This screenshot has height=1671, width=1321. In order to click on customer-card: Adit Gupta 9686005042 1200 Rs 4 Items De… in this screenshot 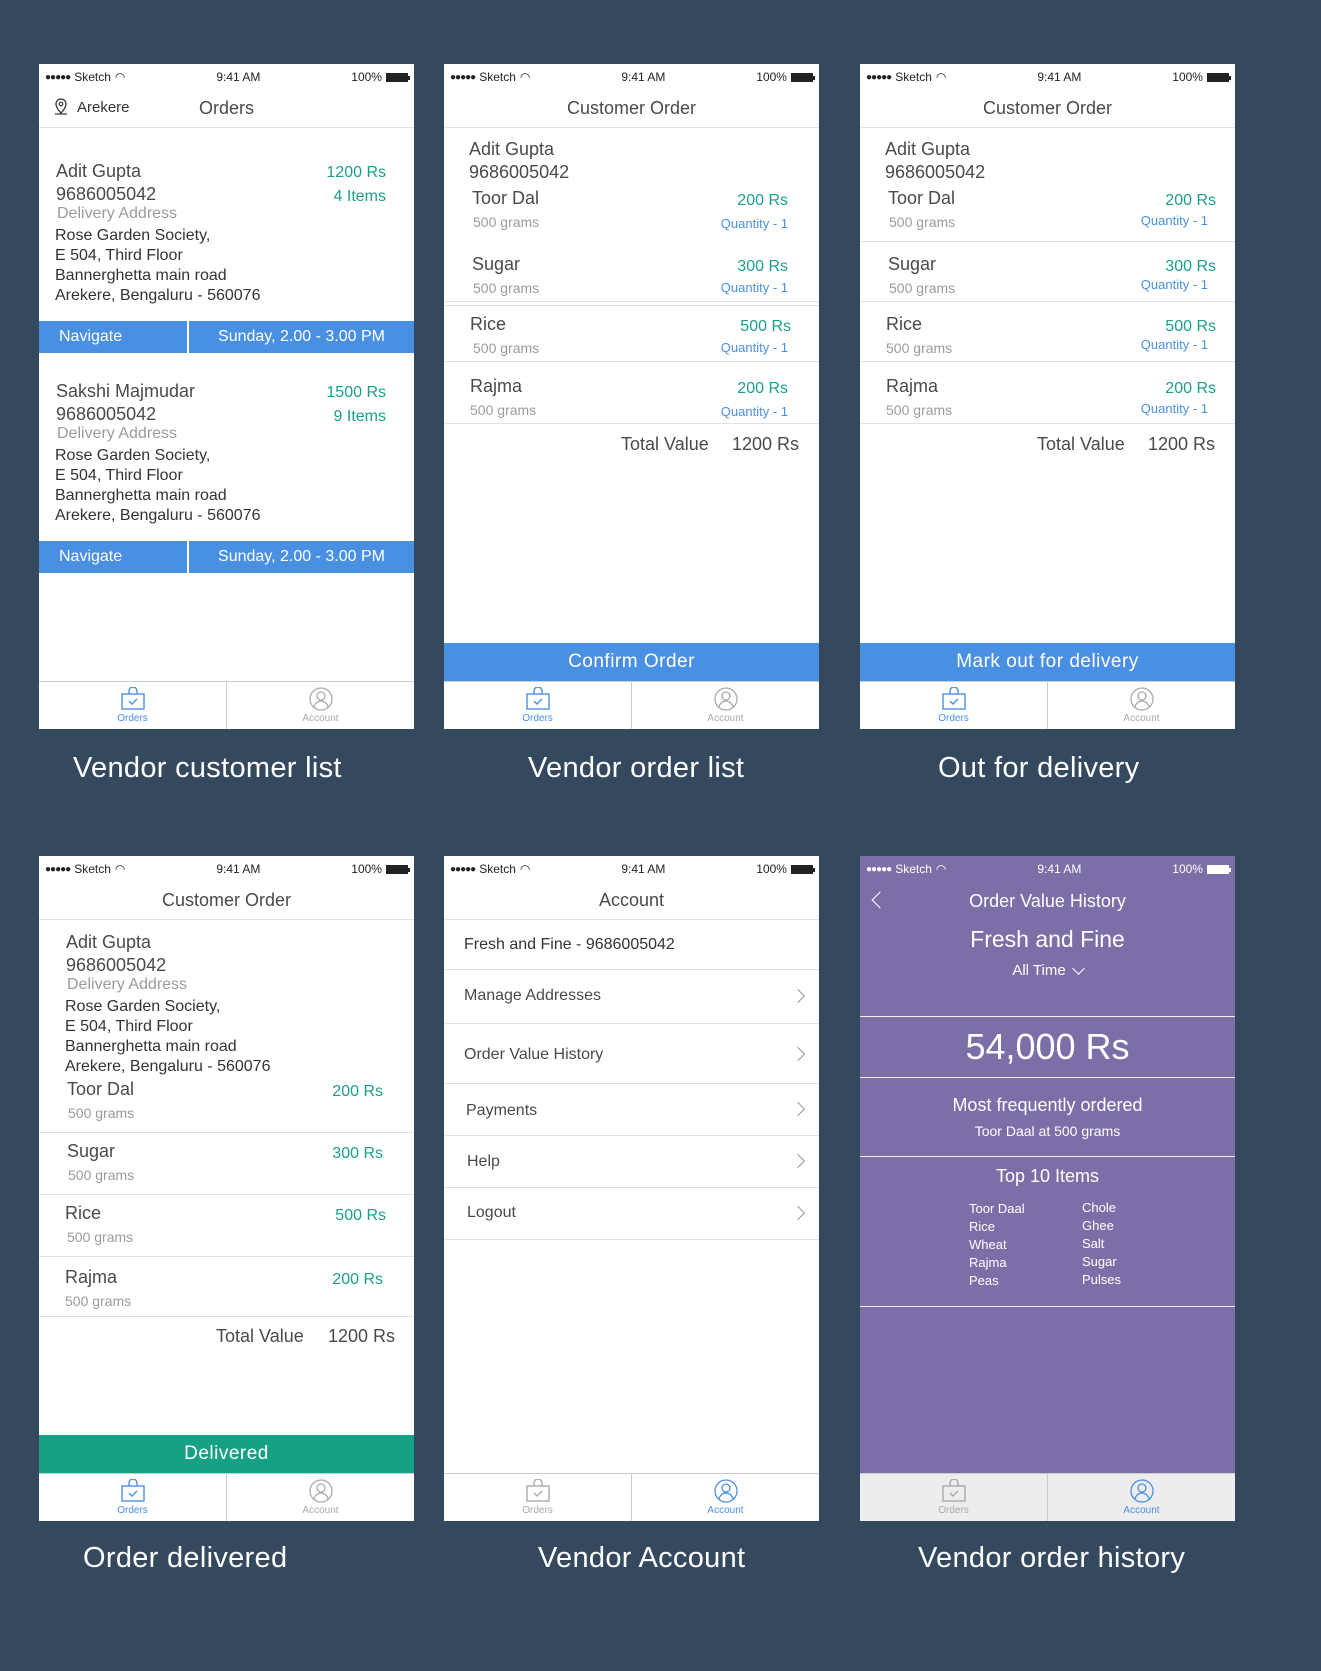, I will do `click(226, 238)`.